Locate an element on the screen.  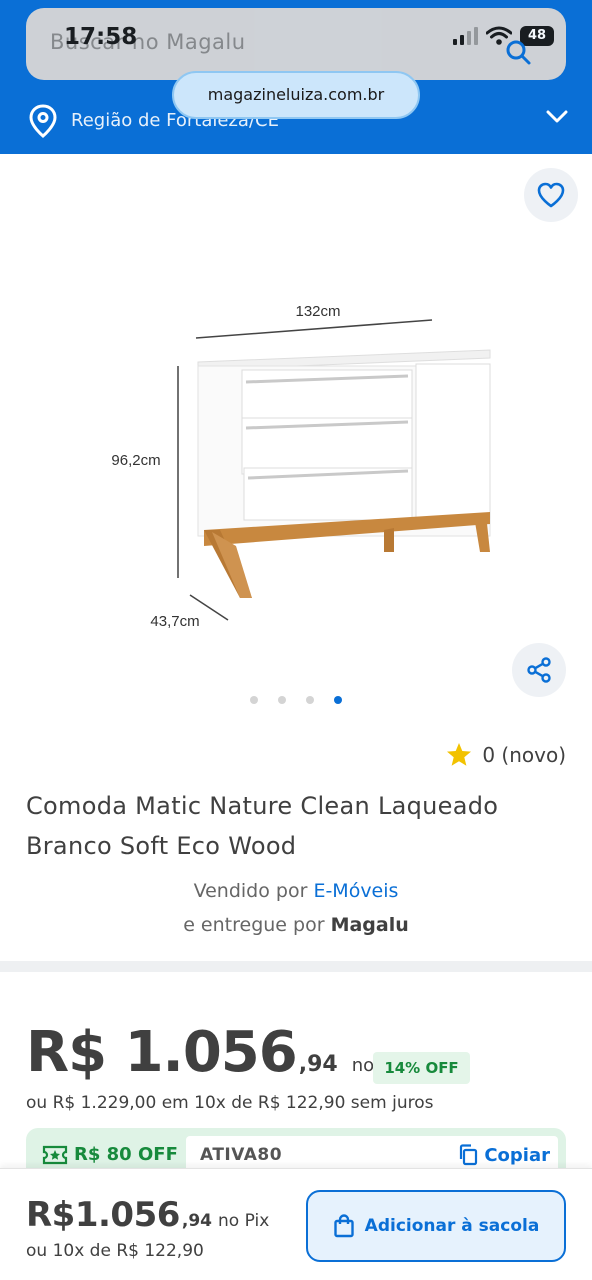
copy-icon is located at coordinates (469, 1155).